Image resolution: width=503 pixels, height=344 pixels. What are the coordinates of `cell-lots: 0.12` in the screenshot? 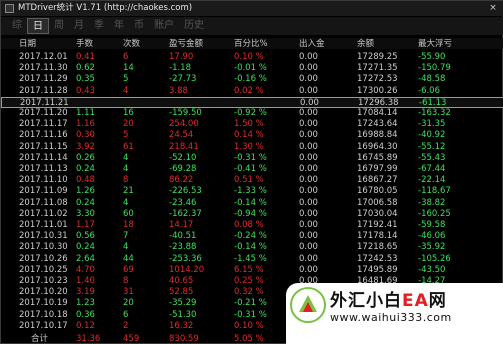 It's located at (85, 325).